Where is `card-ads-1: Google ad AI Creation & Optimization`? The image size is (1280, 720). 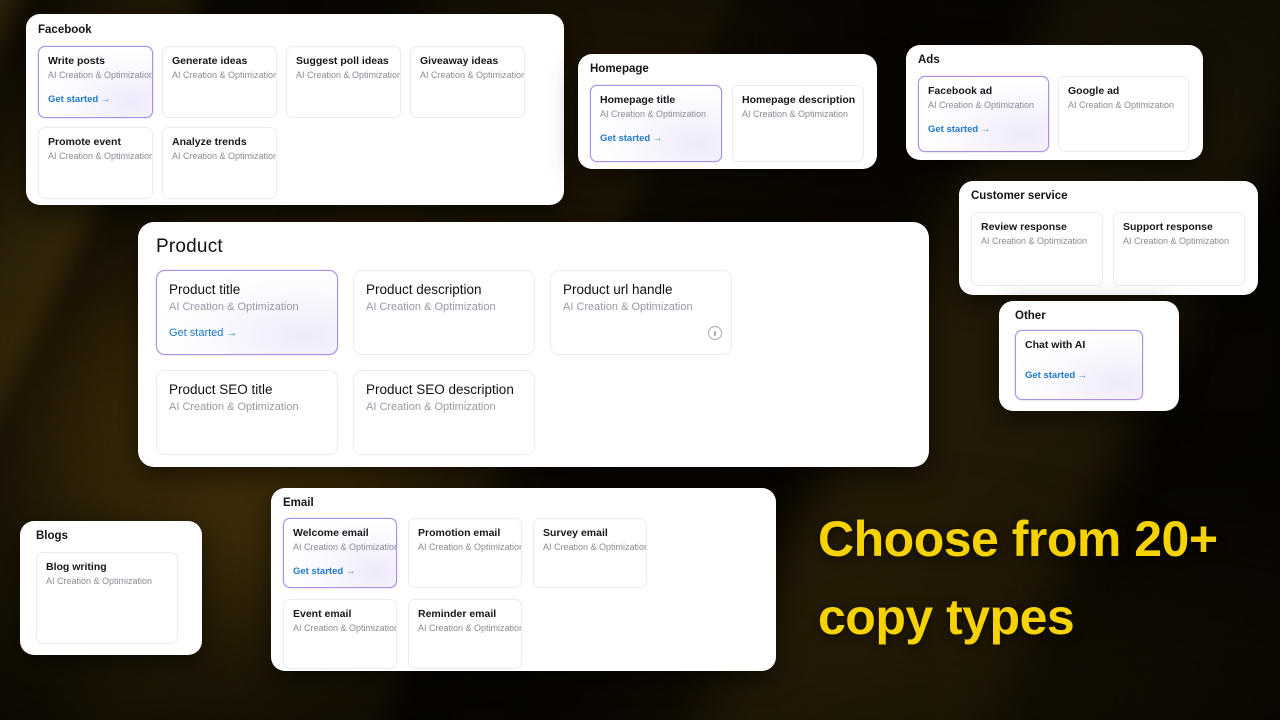
card-ads-1: Google ad AI Creation & Optimization is located at coordinates (1123, 114).